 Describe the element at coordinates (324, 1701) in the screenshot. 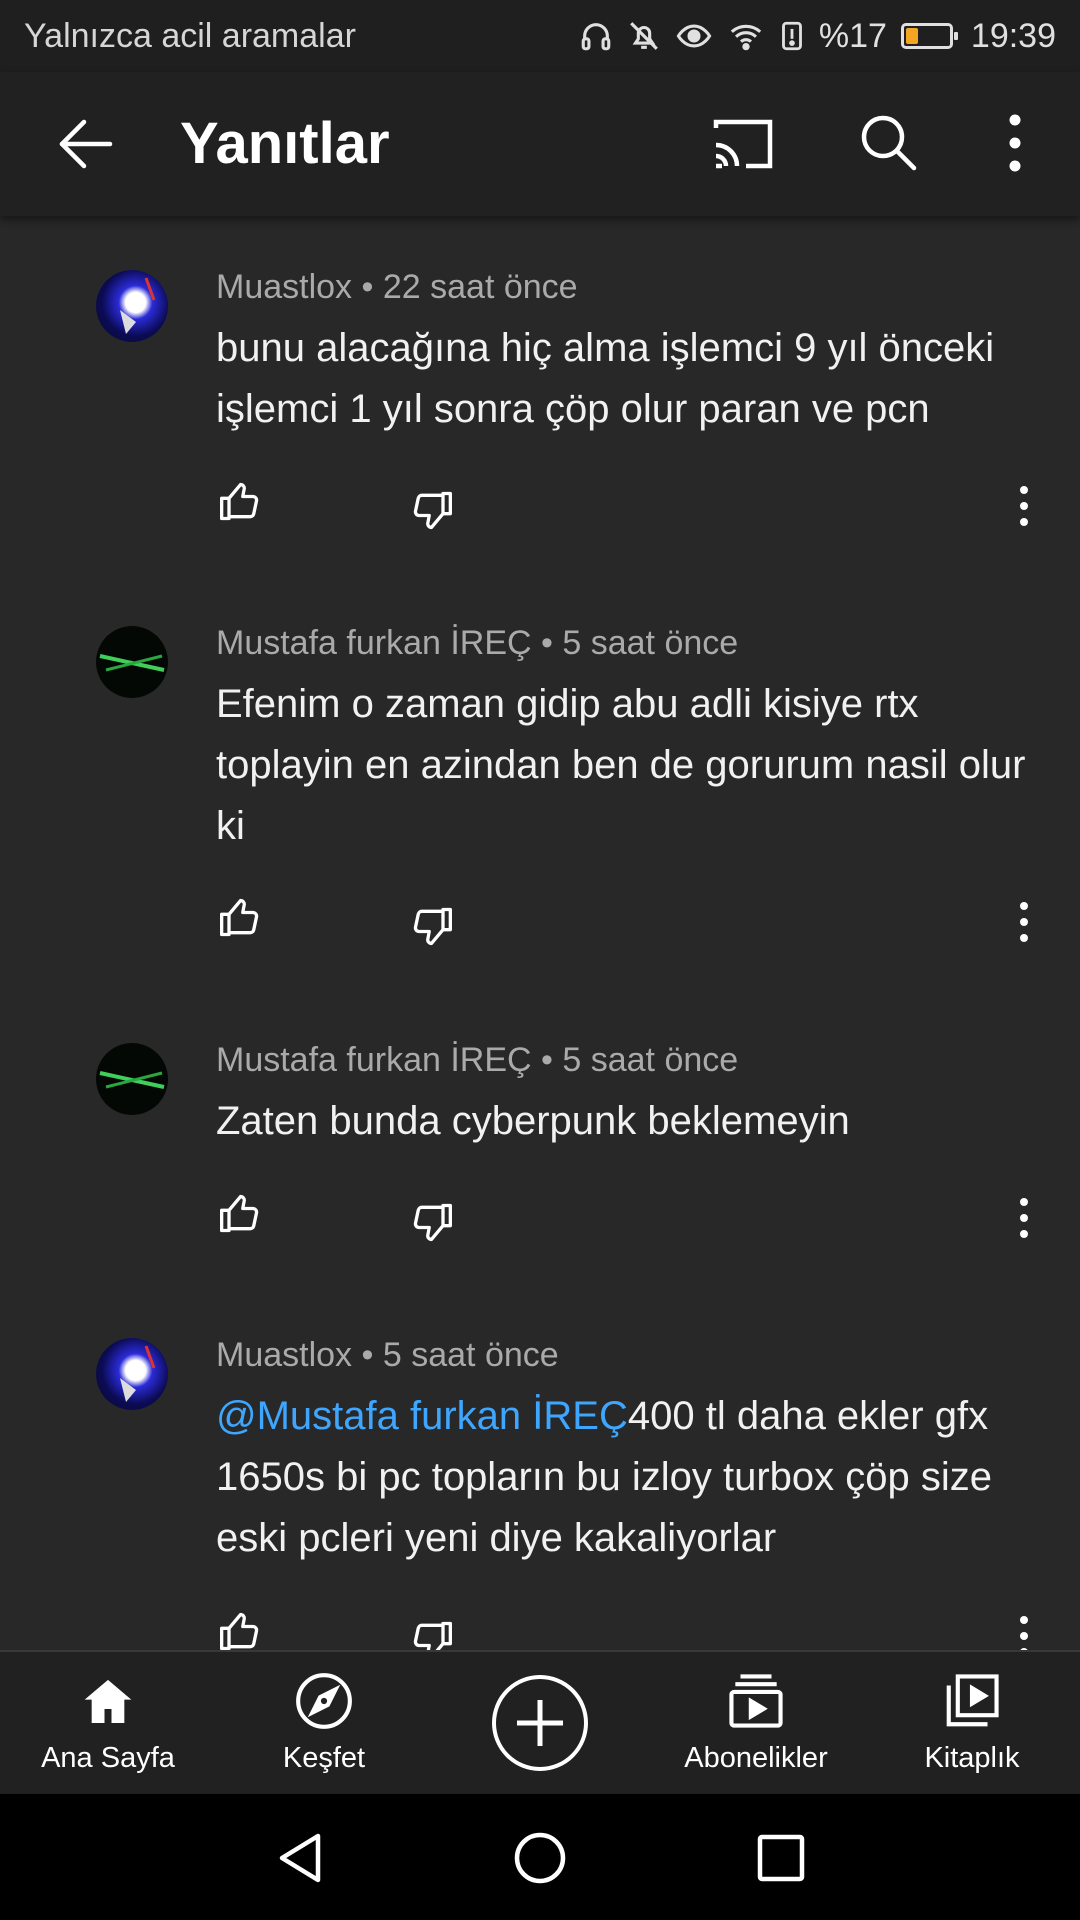

I see `explore-compass-icon` at that location.